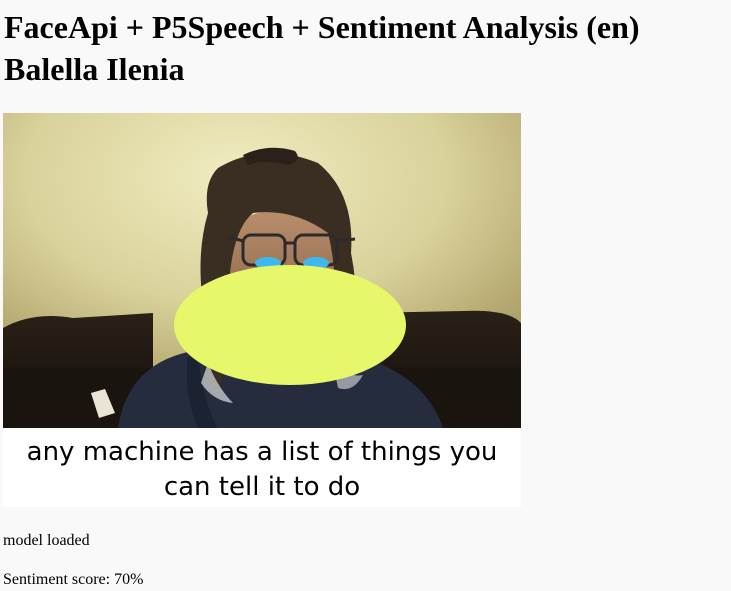 The image size is (731, 591). Describe the element at coordinates (73, 579) in the screenshot. I see `sentiment-score: Sentiment score: 70%` at that location.